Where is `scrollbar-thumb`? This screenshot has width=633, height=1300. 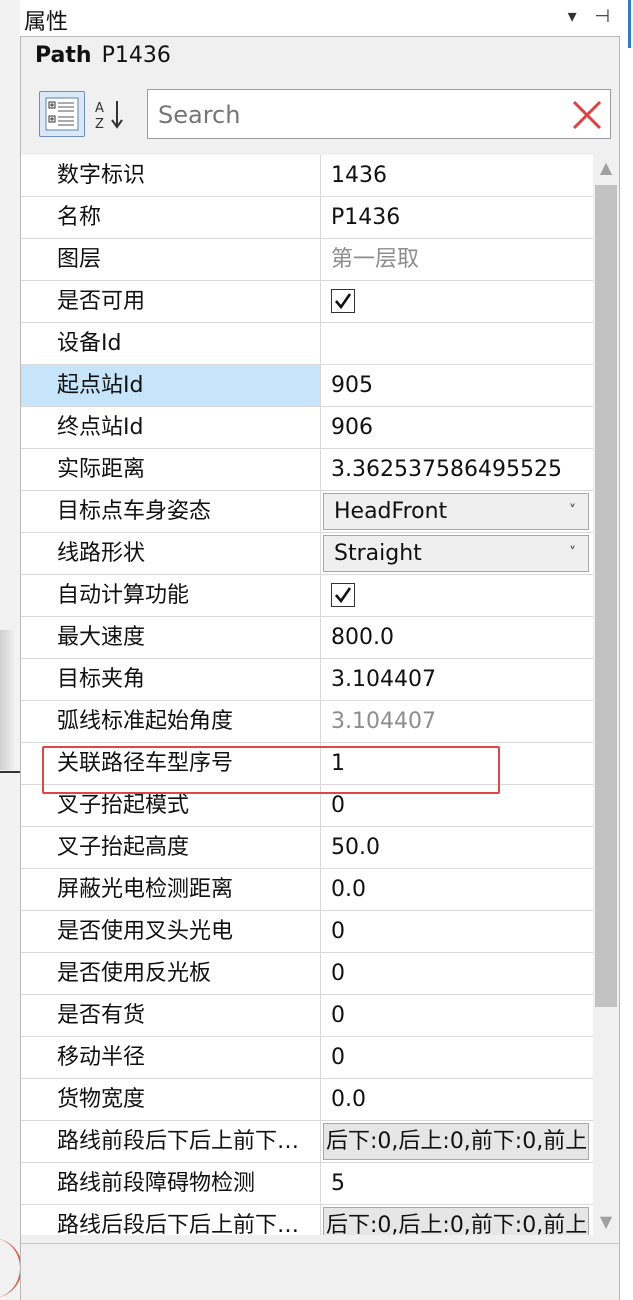 scrollbar-thumb is located at coordinates (606, 596).